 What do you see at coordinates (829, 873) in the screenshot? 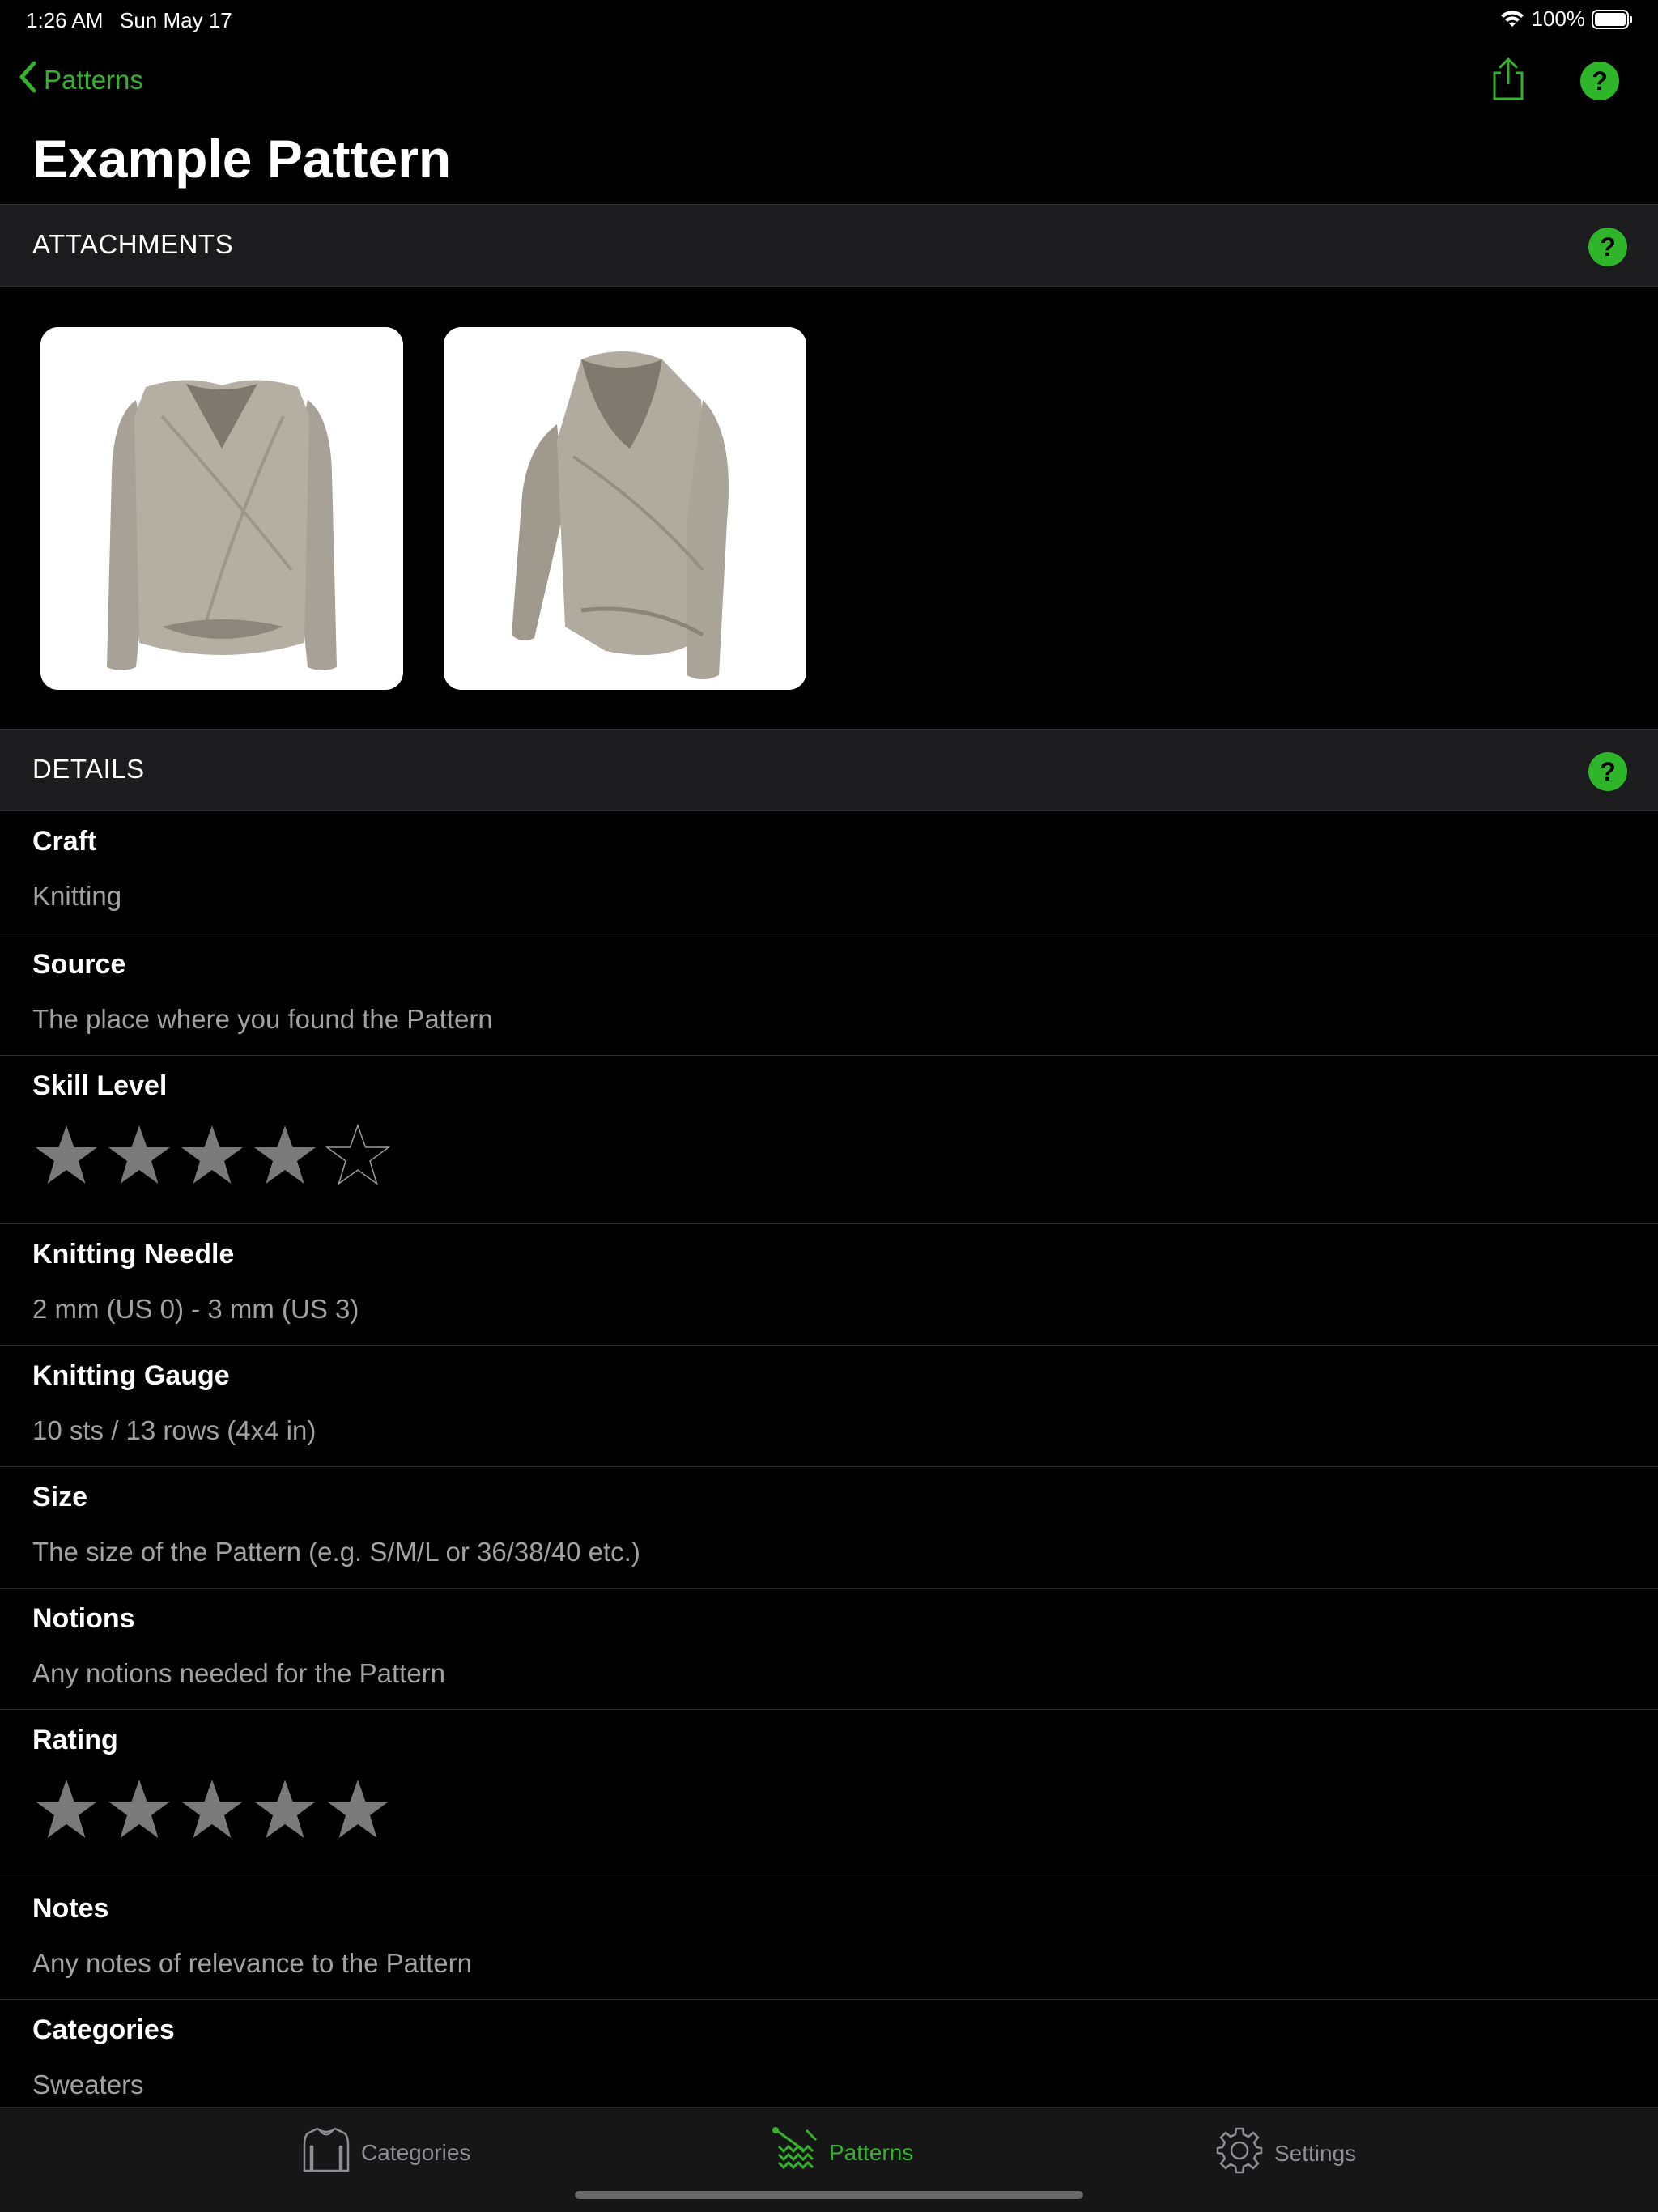
I see `detail-row-craft: Craft Knitting` at bounding box center [829, 873].